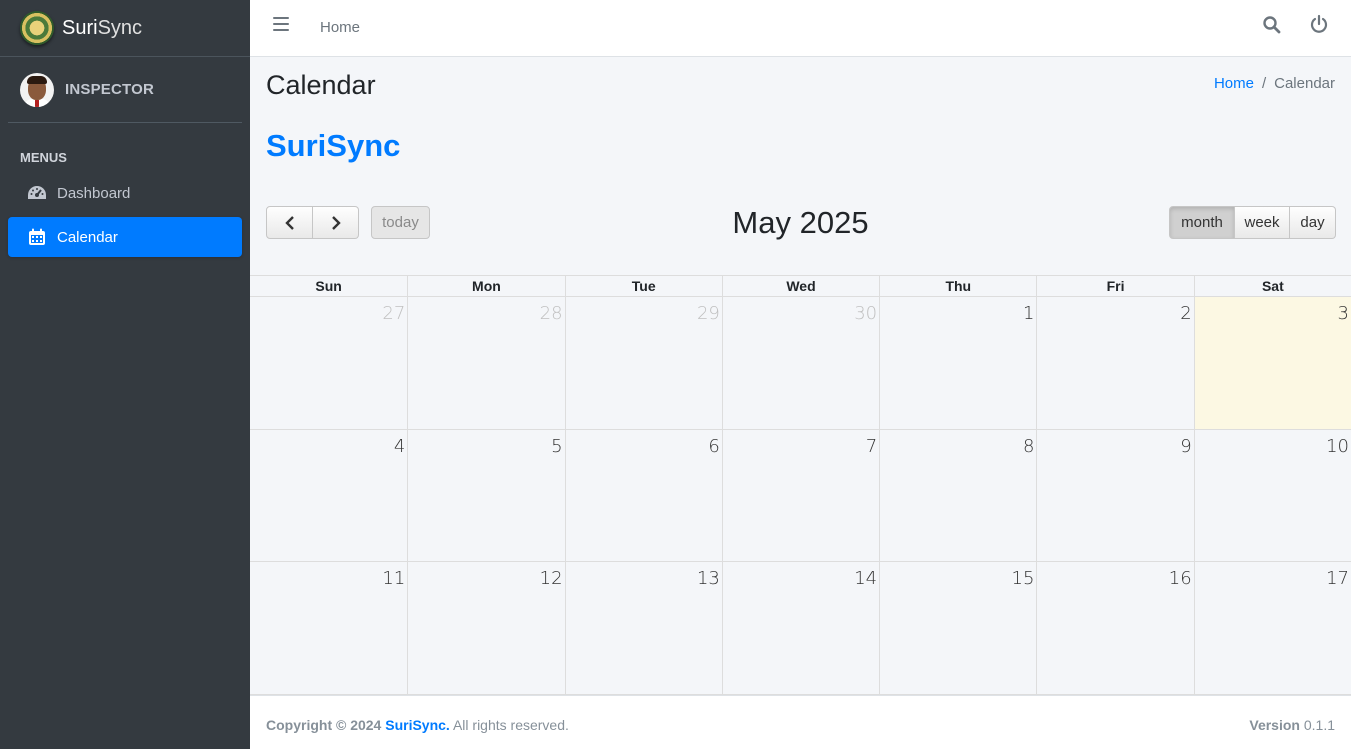 This screenshot has height=749, width=1351. What do you see at coordinates (643, 363) in the screenshot?
I see `calendar-day-cell: 29` at bounding box center [643, 363].